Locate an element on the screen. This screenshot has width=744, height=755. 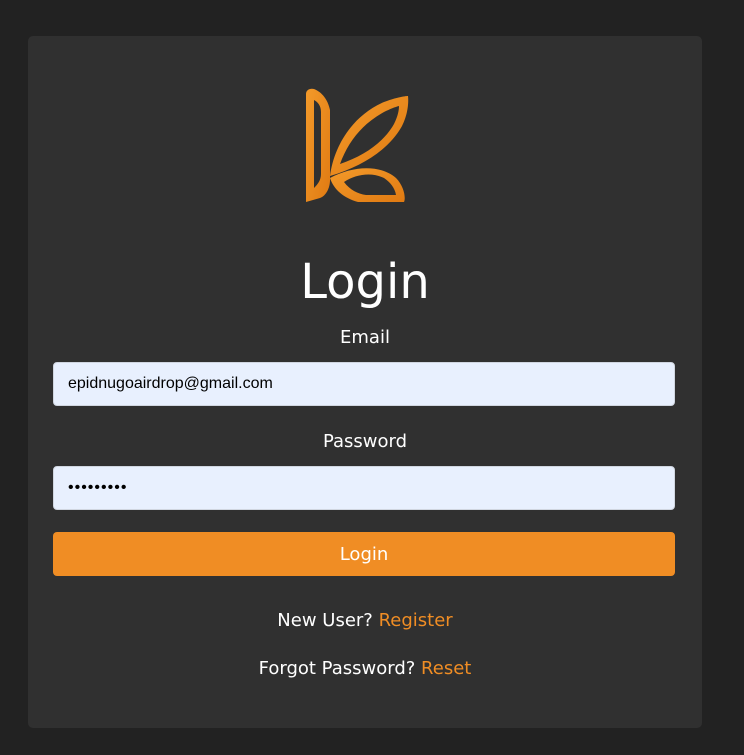
forgot-password-text: Forgot Password? is located at coordinates (340, 668).